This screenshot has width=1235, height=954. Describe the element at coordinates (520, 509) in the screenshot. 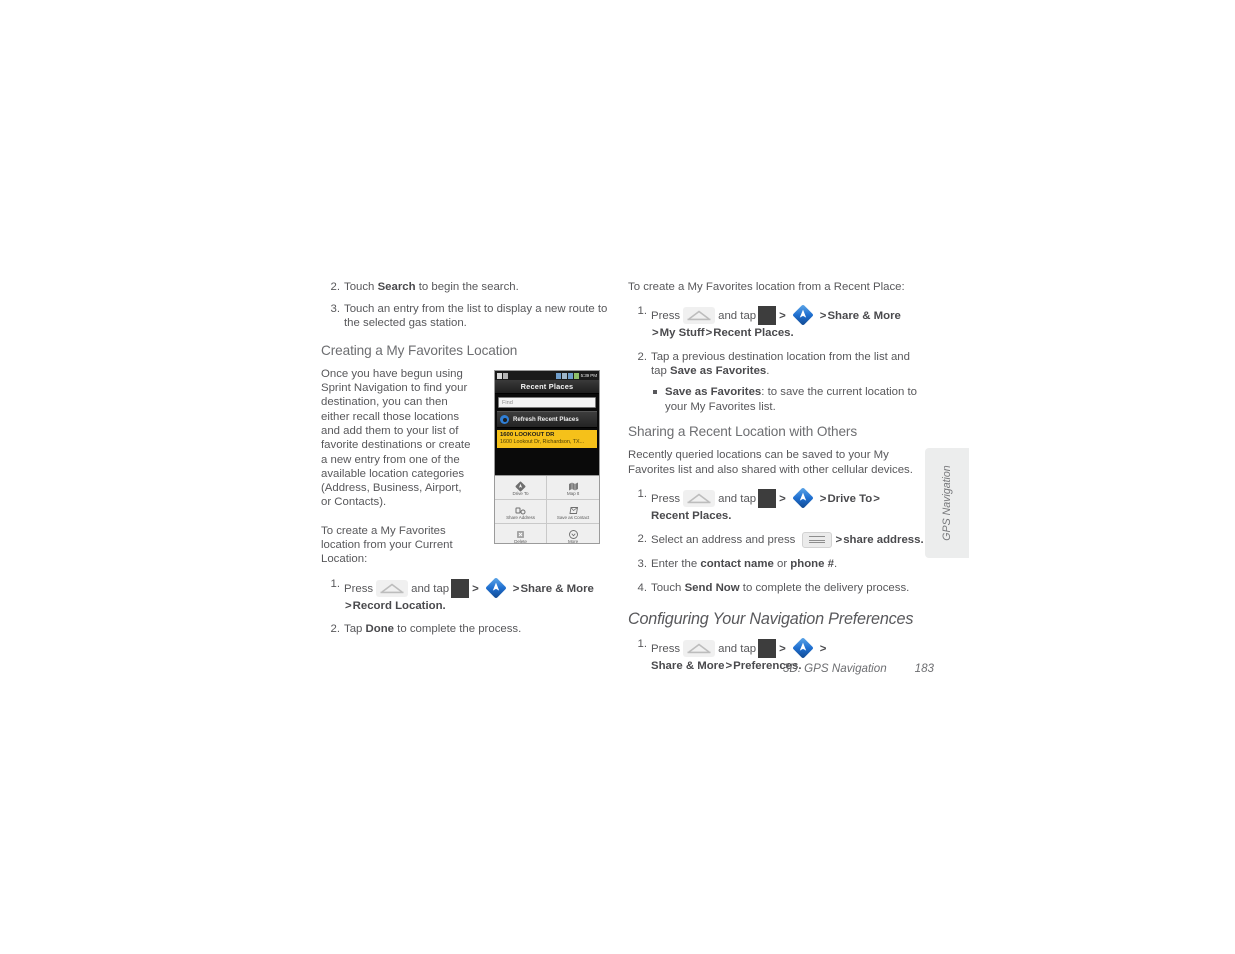

I see `share-icon` at that location.